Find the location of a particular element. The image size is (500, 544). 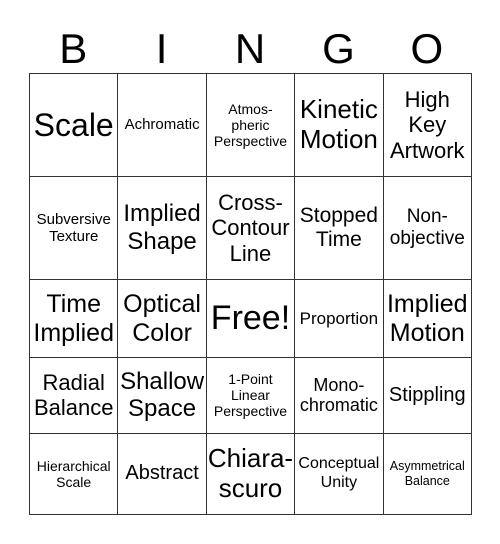

bingo-cell: 1-Point Linear Perspective is located at coordinates (250, 395).